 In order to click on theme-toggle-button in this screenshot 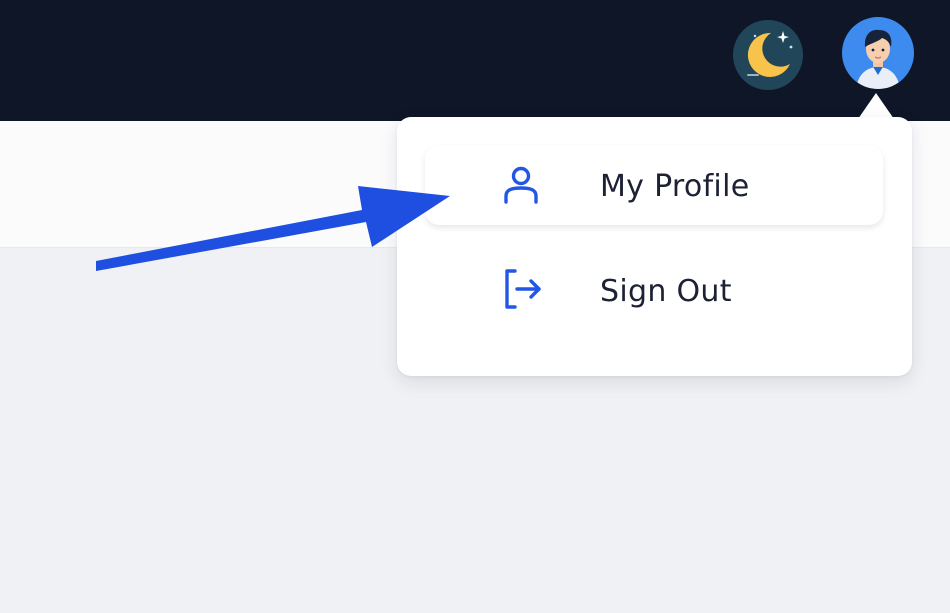, I will do `click(768, 55)`.